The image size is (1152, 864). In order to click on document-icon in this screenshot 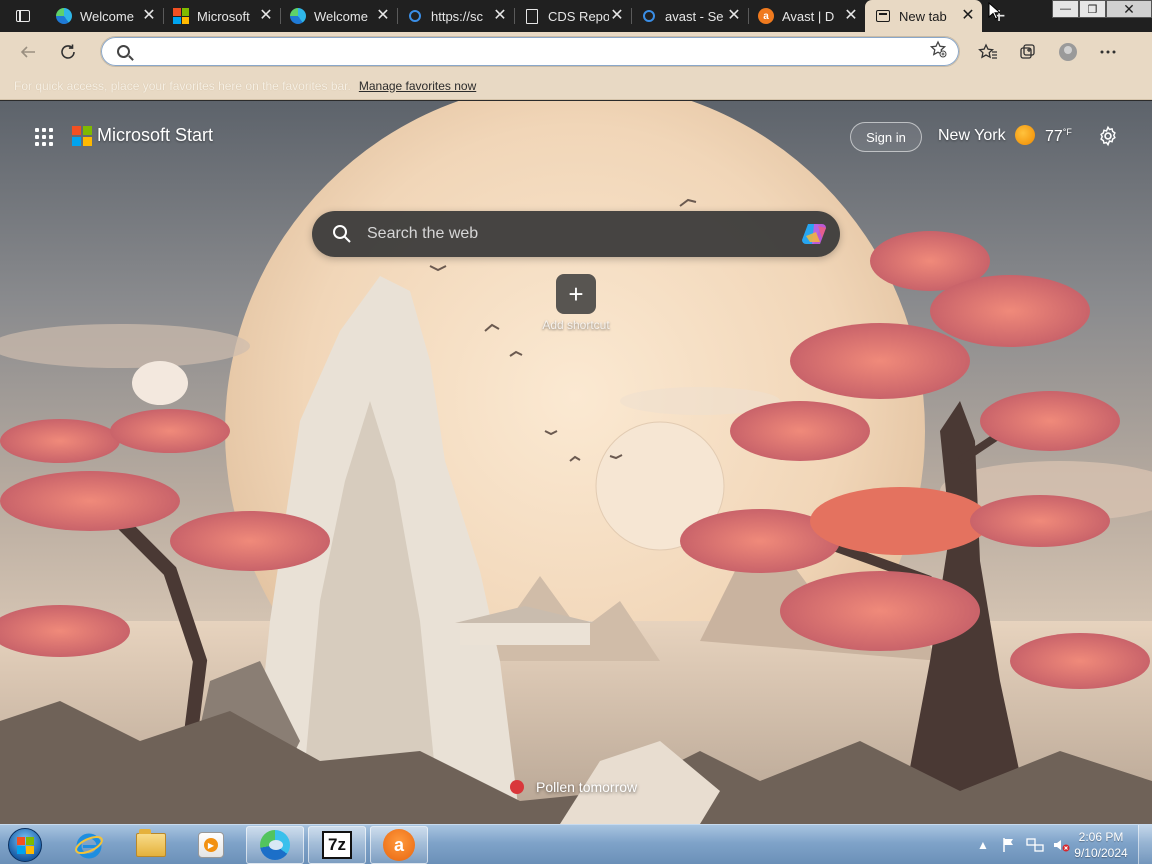, I will do `click(532, 16)`.